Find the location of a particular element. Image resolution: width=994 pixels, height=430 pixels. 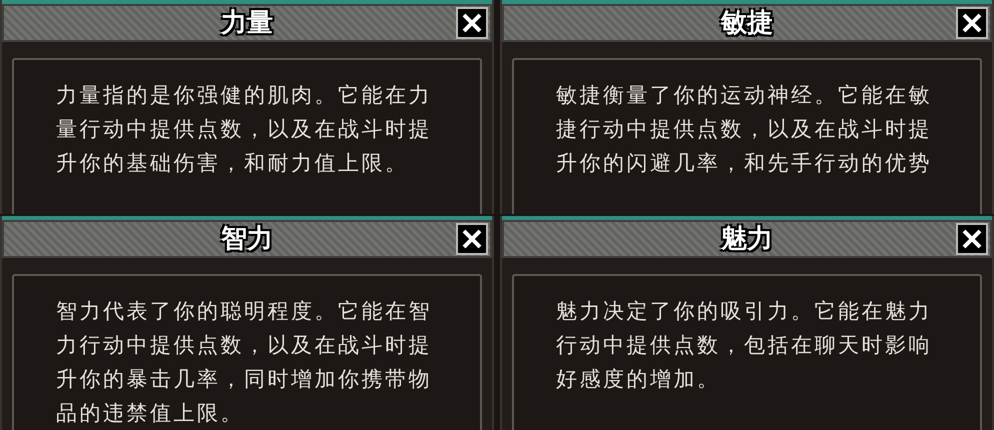

description-text: 力量指的是你强健的肌肉。它能在力 量行动中提供点数，以及在战斗时提 升你的基础伤害，和耐力值上限。 is located at coordinates (244, 129).